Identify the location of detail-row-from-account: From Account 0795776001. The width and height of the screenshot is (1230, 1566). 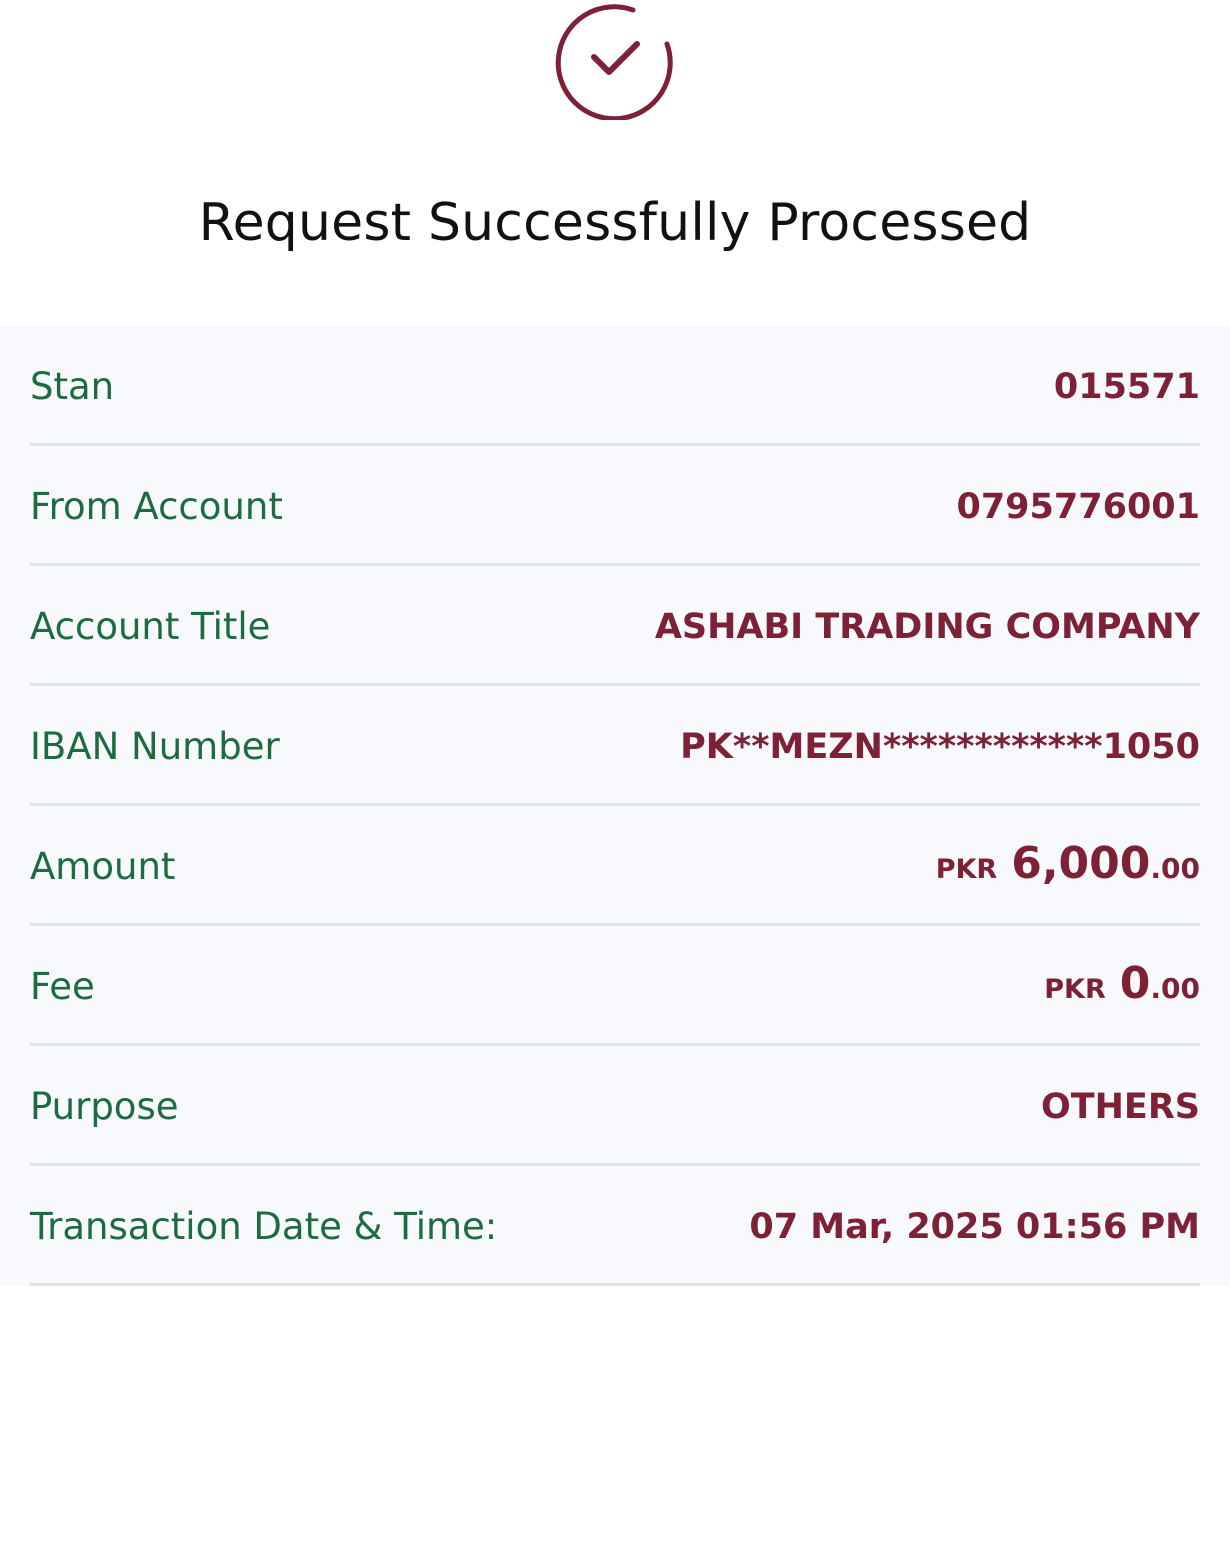
(615, 506).